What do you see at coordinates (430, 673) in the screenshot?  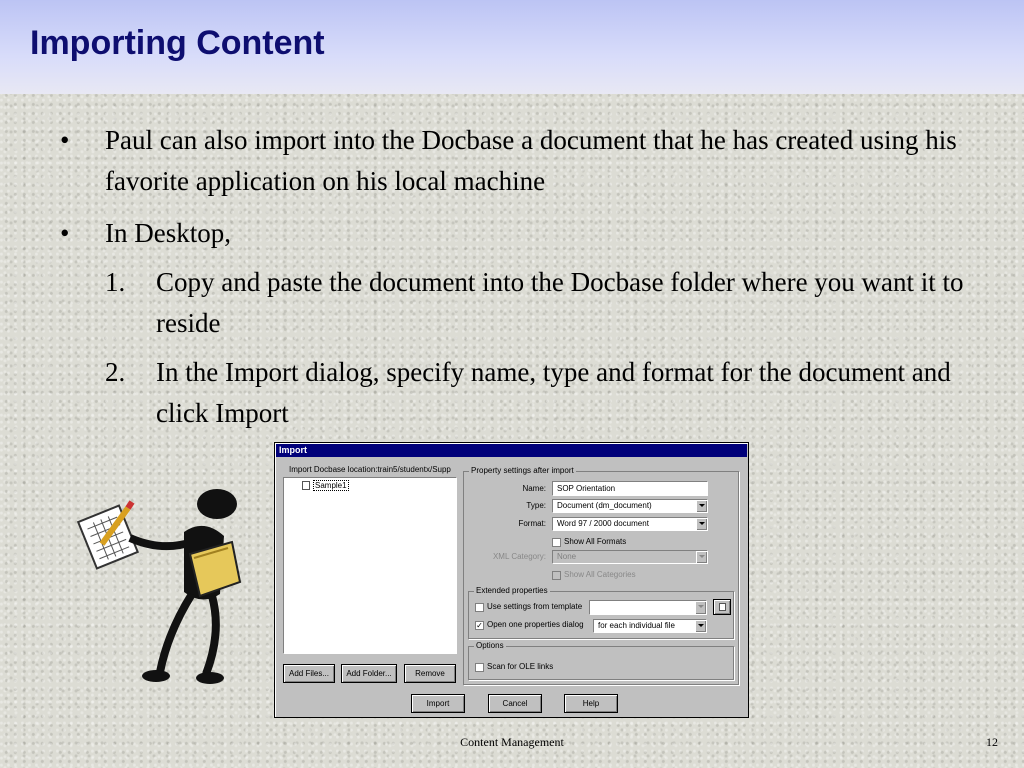 I see `remove-button: Remove` at bounding box center [430, 673].